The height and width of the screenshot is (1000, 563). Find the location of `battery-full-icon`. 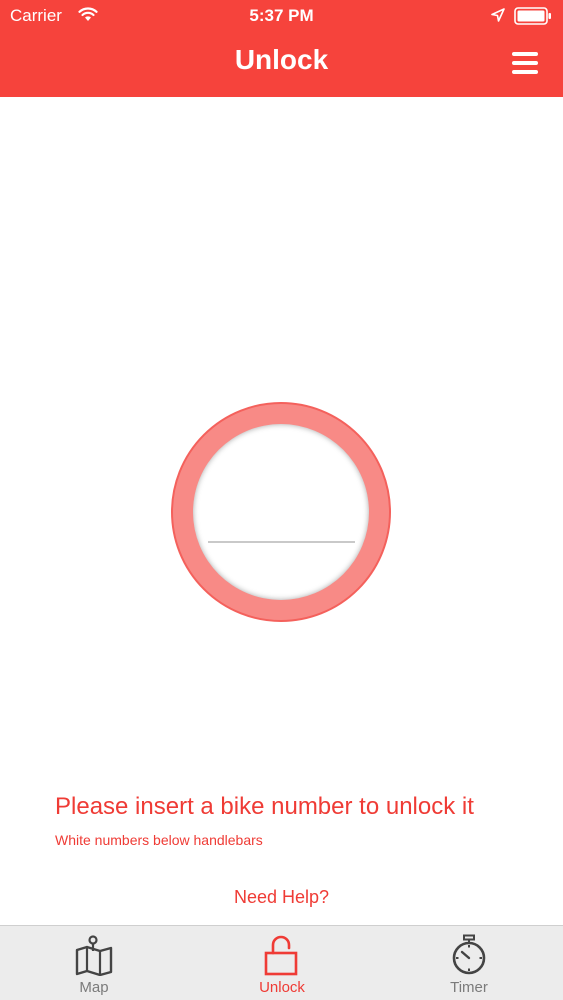

battery-full-icon is located at coordinates (532, 16).